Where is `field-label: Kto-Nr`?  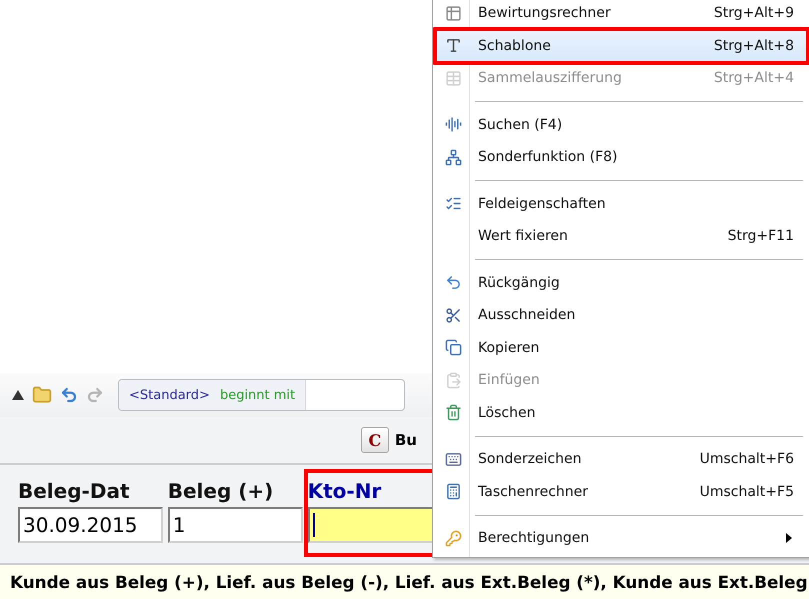 field-label: Kto-Nr is located at coordinates (345, 492).